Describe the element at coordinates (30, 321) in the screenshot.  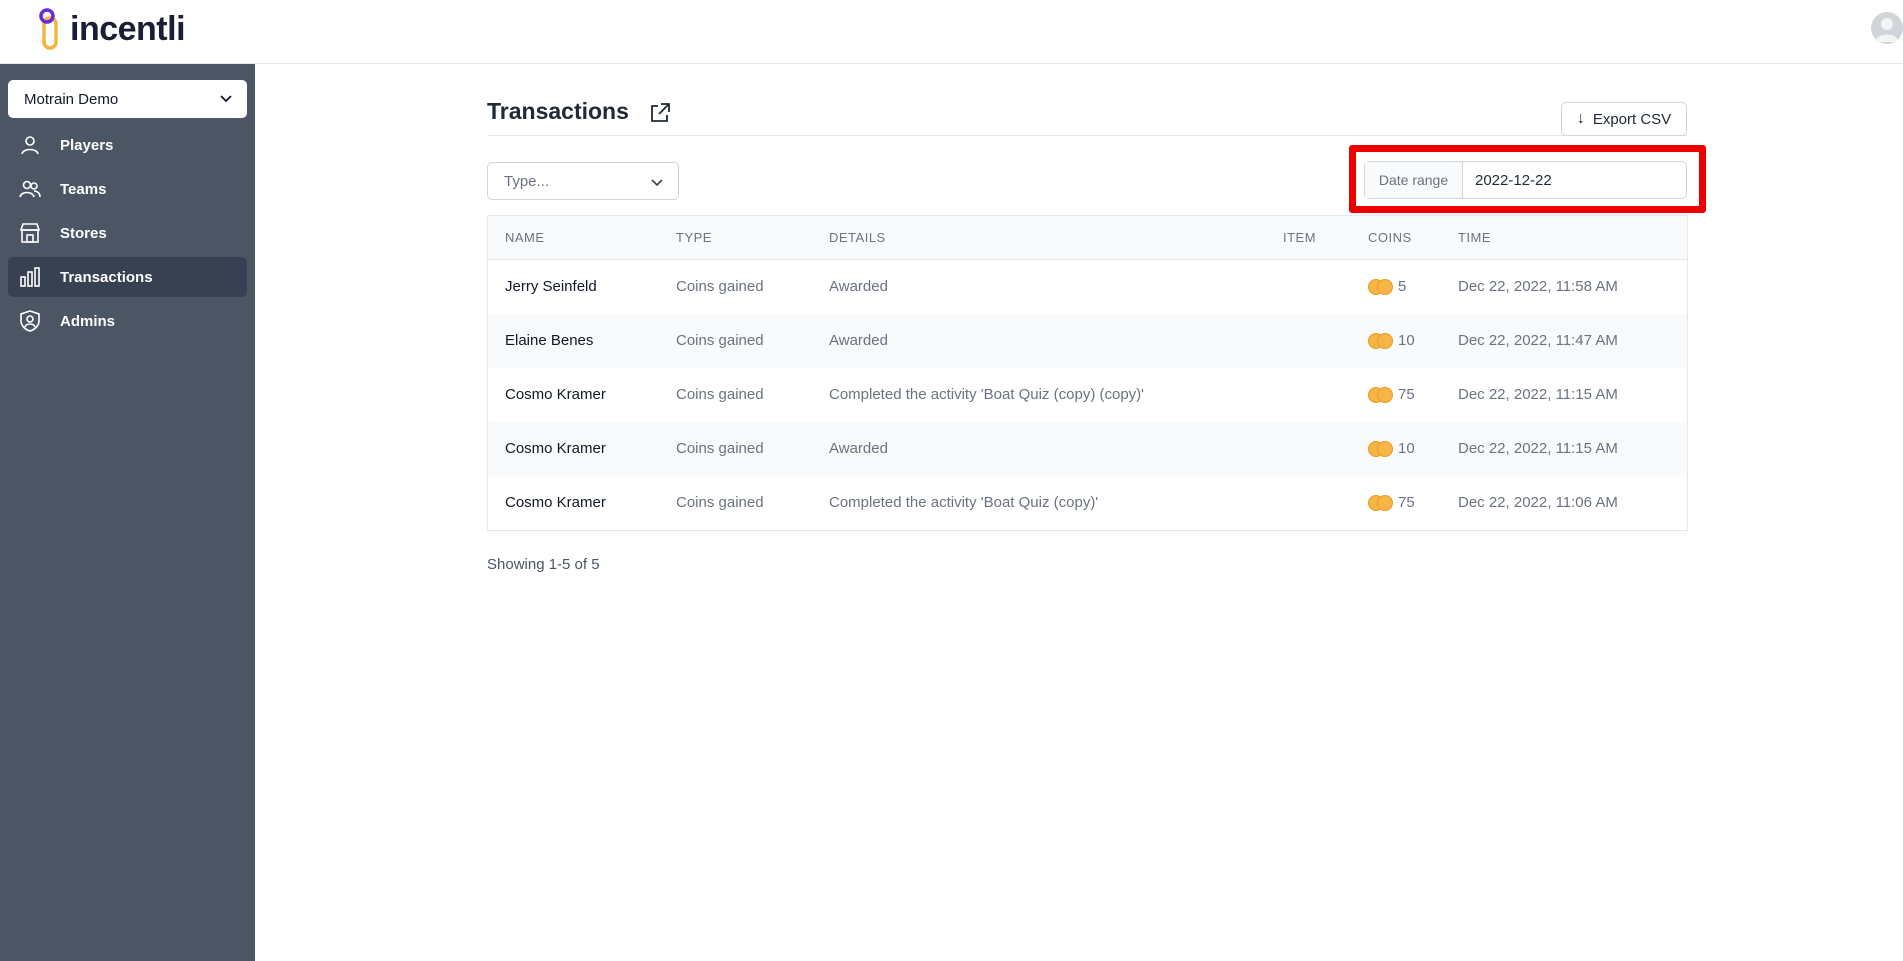
I see `shield-user-icon` at that location.